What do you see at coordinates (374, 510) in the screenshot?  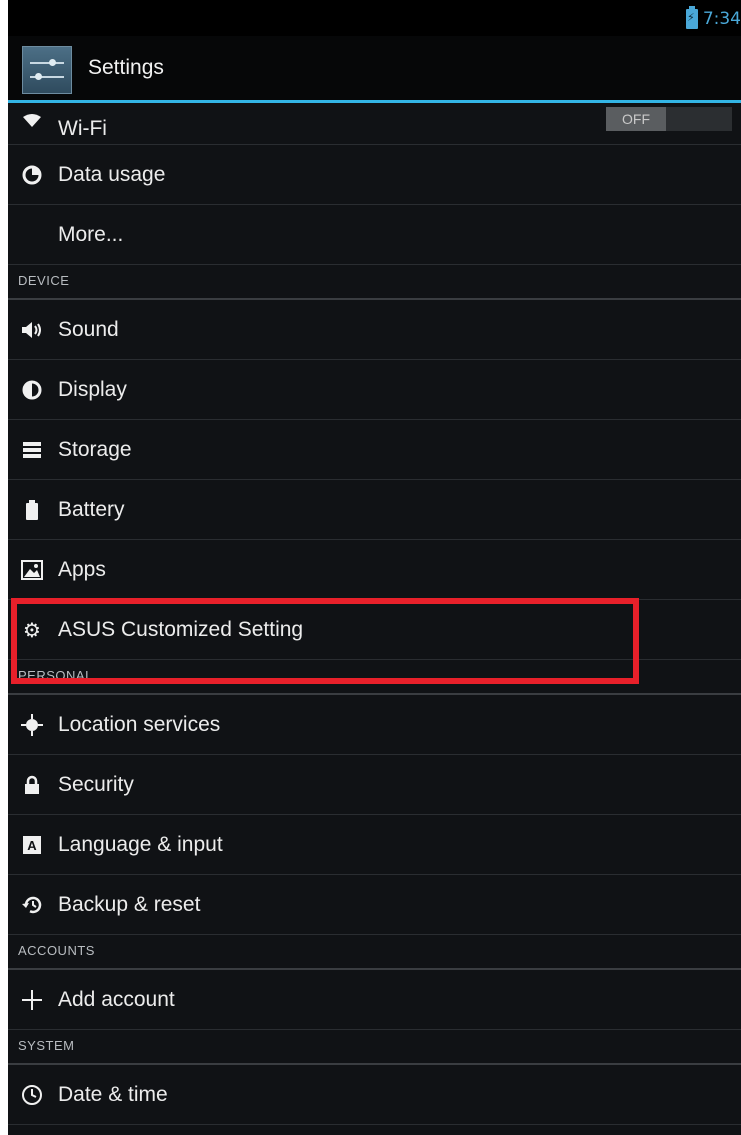 I see `settings-item-battery: Battery` at bounding box center [374, 510].